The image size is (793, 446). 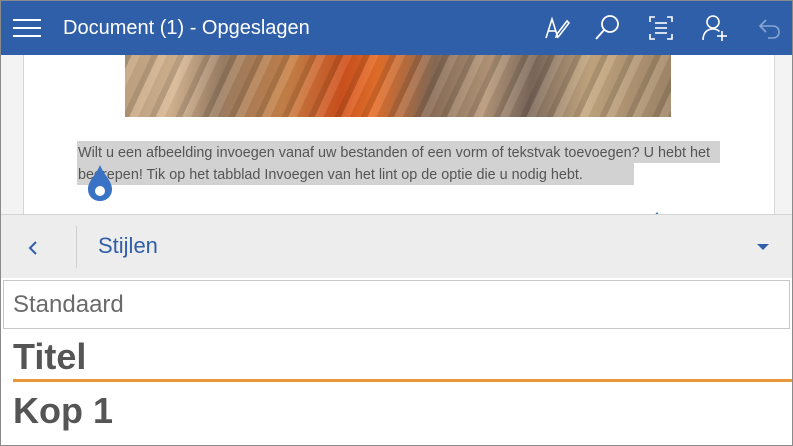 I want to click on styles-header: Stijlen, so click(x=396, y=246).